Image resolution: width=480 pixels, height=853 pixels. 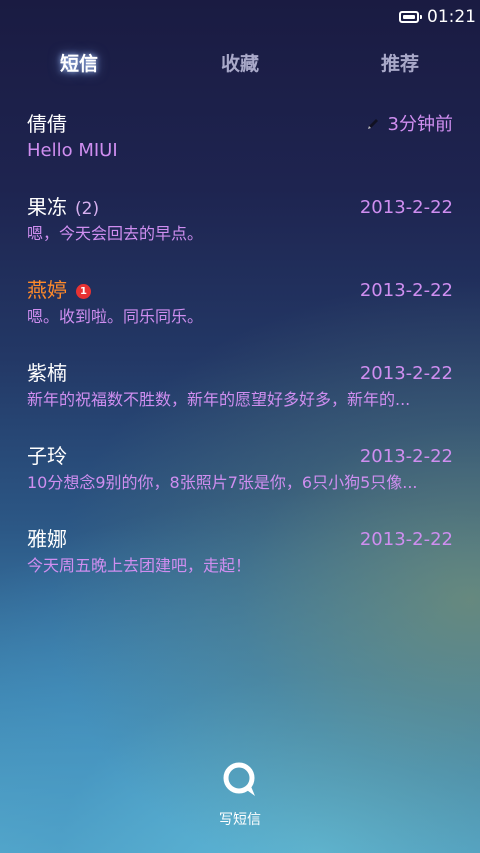 I want to click on status-bar: 01:21, so click(x=240, y=18).